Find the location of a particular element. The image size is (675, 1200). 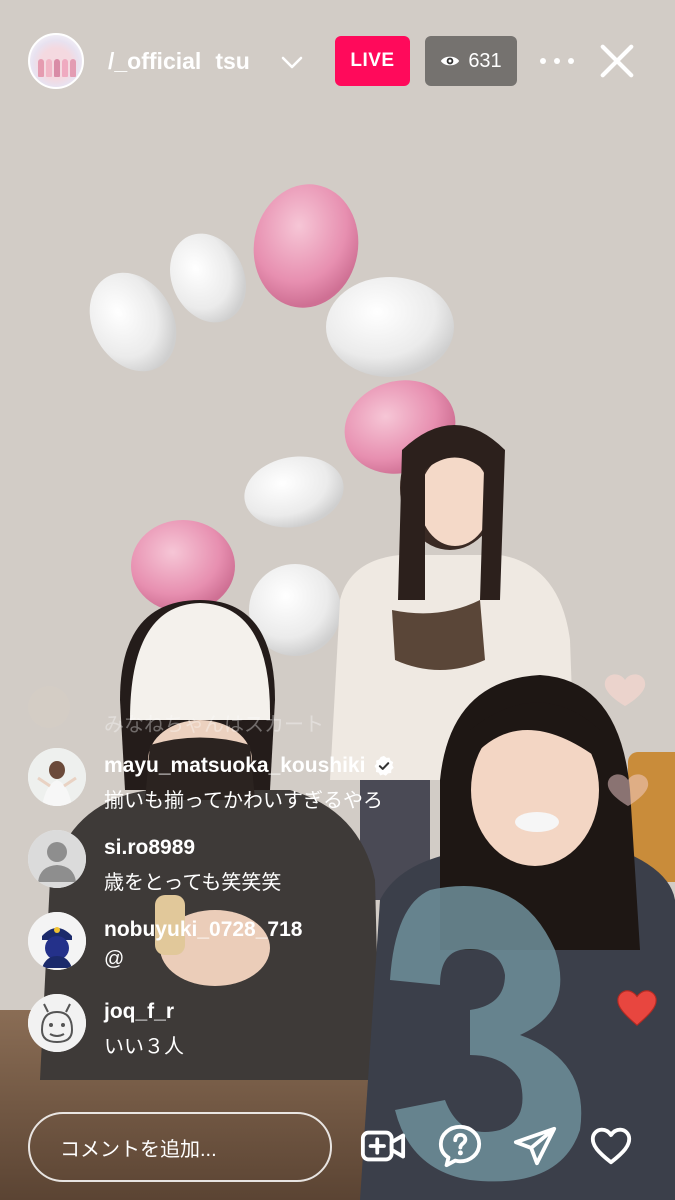

viewer-count-badge: 631 is located at coordinates (471, 61).